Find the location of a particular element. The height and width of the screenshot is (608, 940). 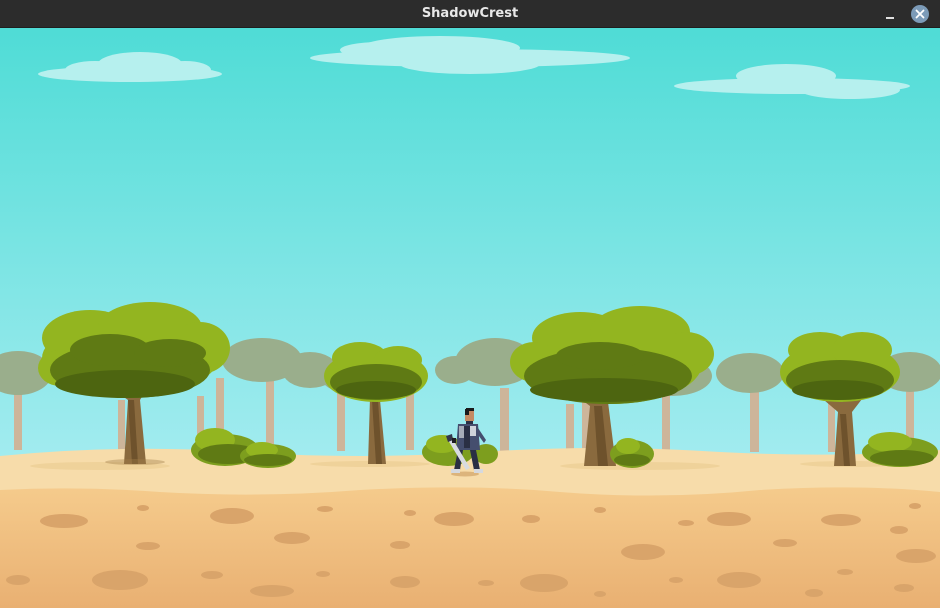

title-bar: ShadowCrest is located at coordinates (470, 14).